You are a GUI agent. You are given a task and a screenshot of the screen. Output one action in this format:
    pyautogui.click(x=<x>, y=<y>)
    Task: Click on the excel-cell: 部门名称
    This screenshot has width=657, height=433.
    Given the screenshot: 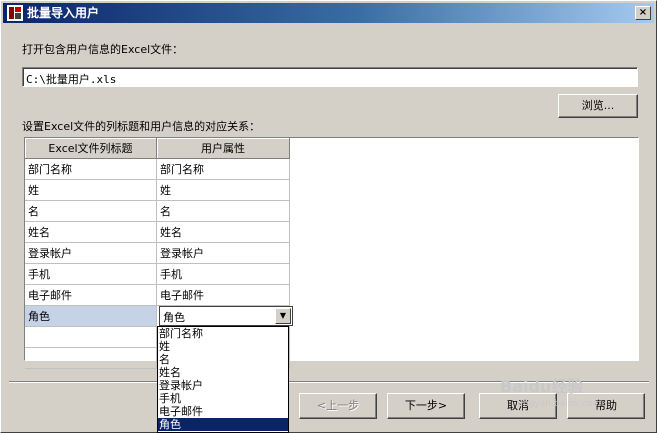 What is the action you would take?
    pyautogui.click(x=91, y=169)
    